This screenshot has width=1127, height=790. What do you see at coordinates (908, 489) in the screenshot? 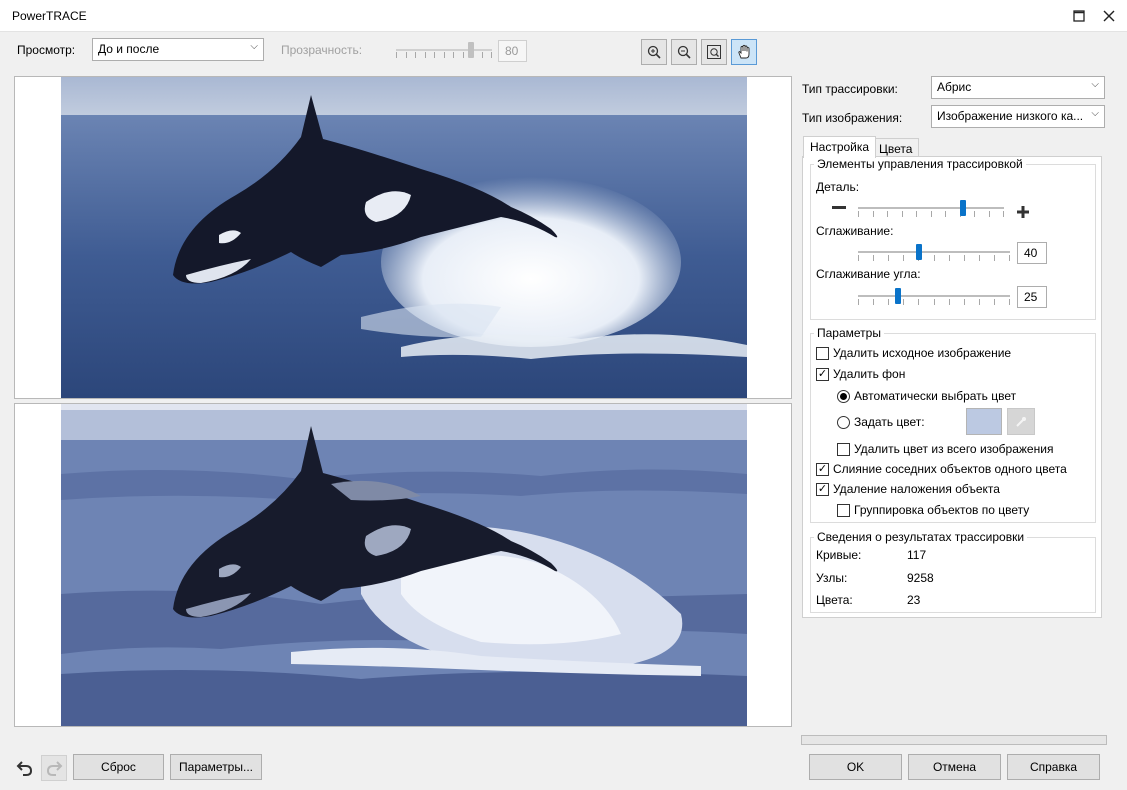
I see `remove-overlap-option: ✓ Удаление наложения объекта` at bounding box center [908, 489].